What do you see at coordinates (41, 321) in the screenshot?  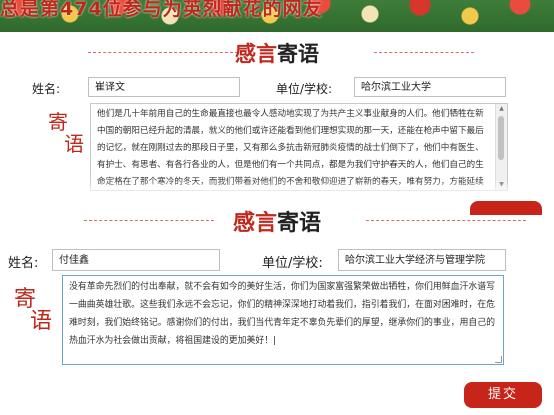 I see `side-glyph-yu-2: 语` at bounding box center [41, 321].